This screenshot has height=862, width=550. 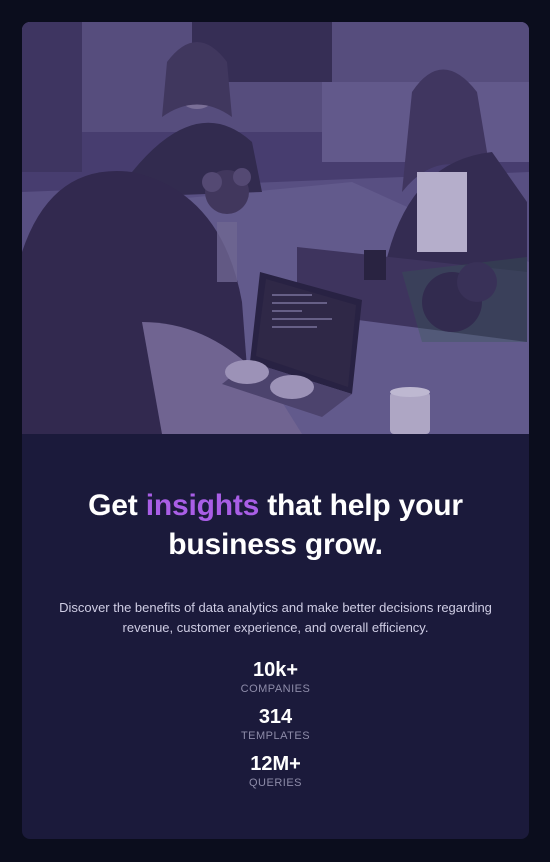 I want to click on stat-companies: 10k+ companies, so click(x=275, y=677).